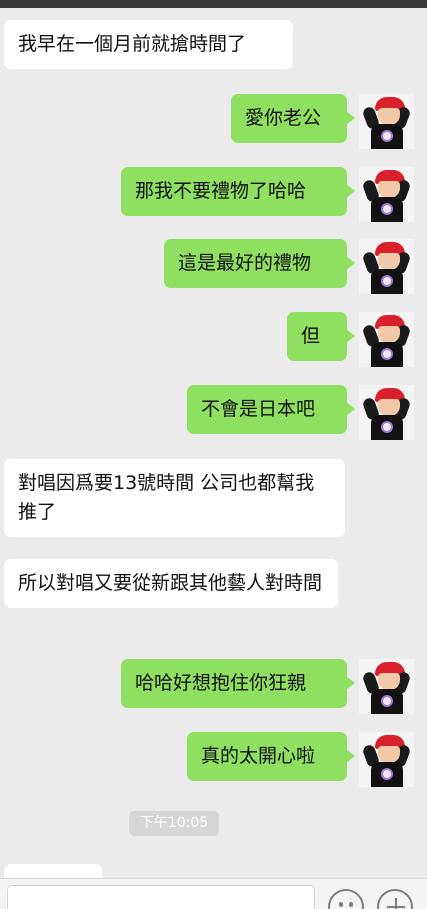 The height and width of the screenshot is (909, 427). Describe the element at coordinates (132, 44) in the screenshot. I see `message-text: 我早在一個月前就搶時間了` at that location.